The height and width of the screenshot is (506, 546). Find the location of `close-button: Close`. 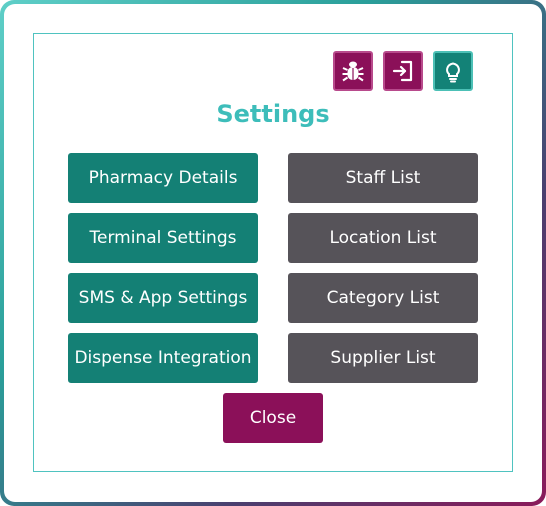

close-button: Close is located at coordinates (273, 418).